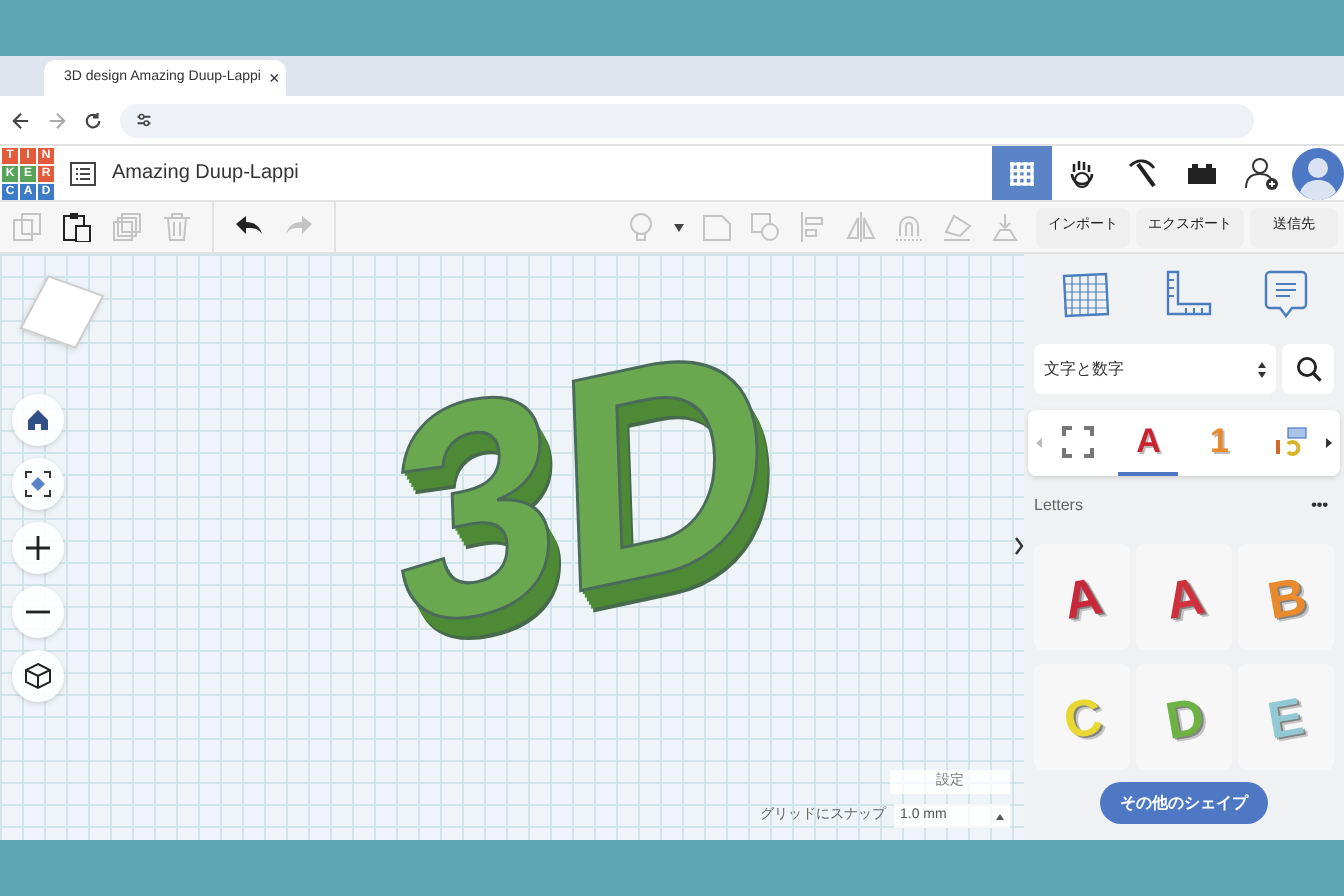 The width and height of the screenshot is (1344, 896). What do you see at coordinates (1155, 369) in the screenshot?
I see `category-select: 文字と数字` at bounding box center [1155, 369].